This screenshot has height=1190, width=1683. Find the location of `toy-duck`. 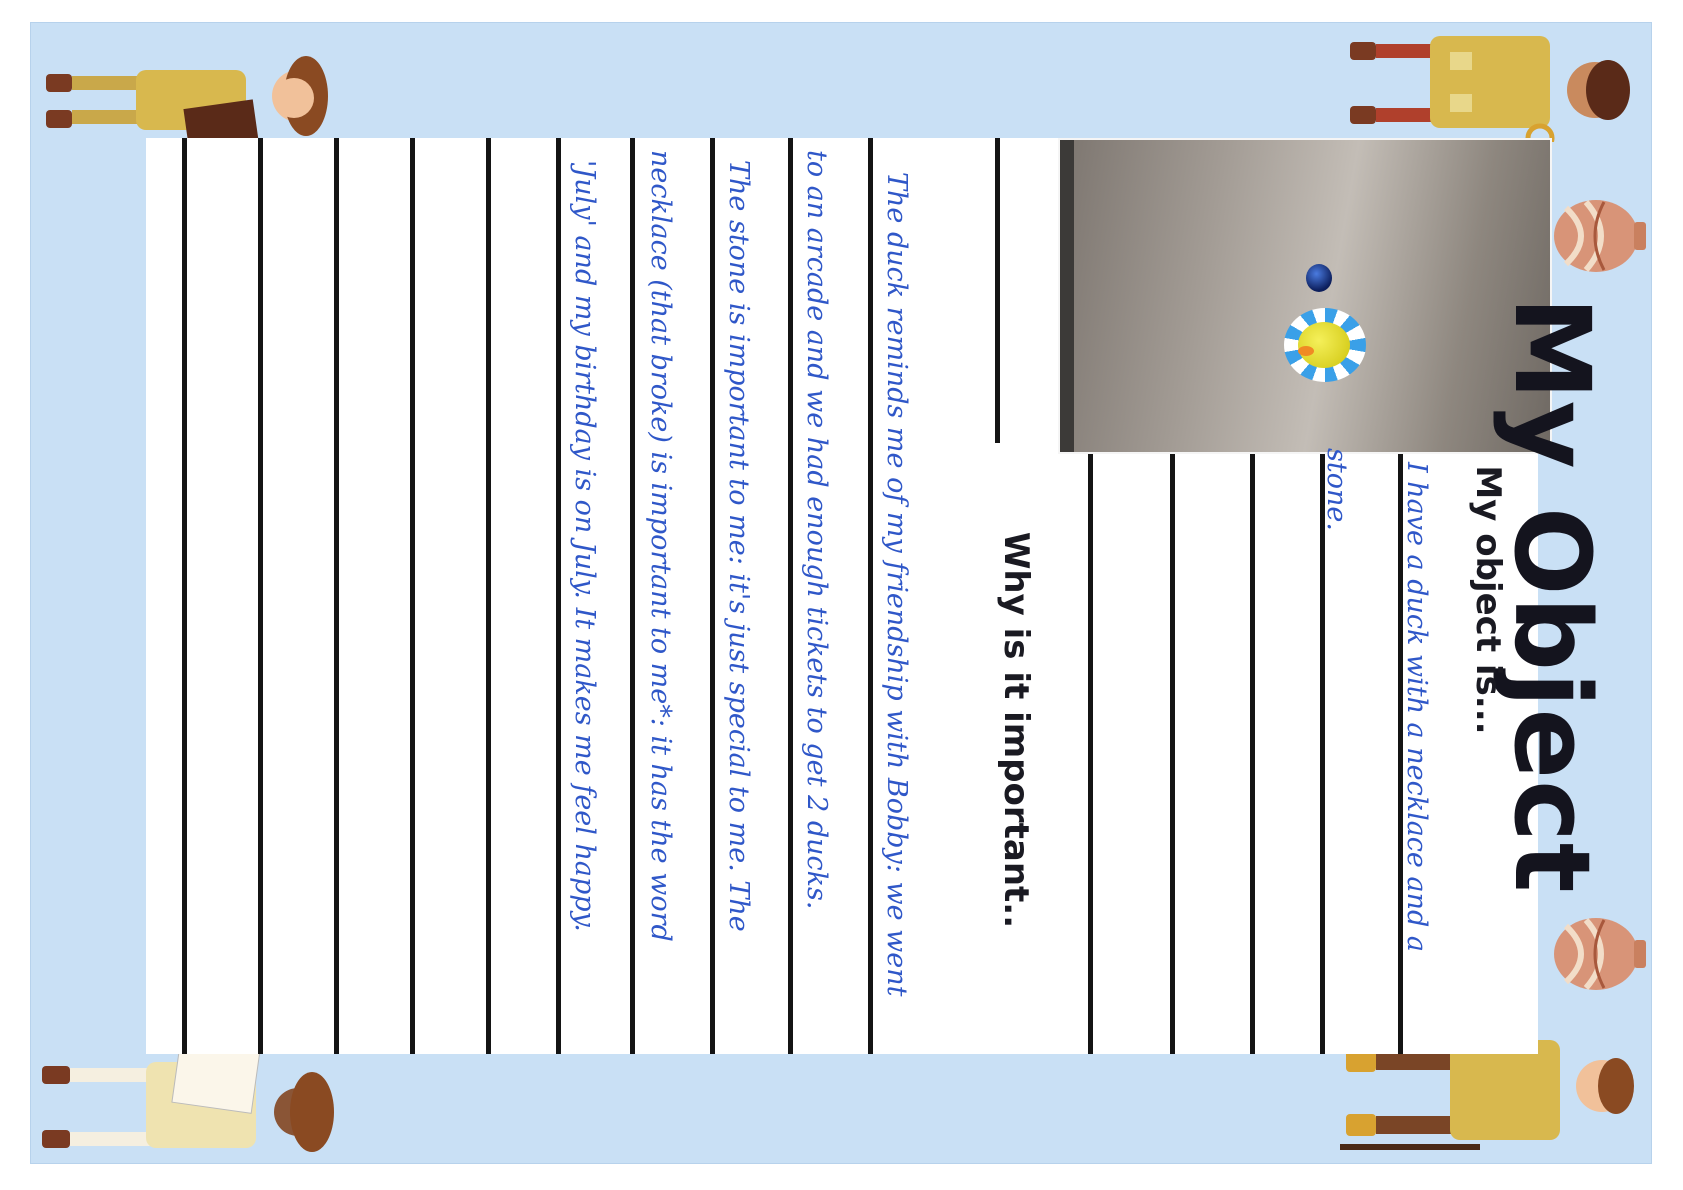

toy-duck is located at coordinates (1324, 345).